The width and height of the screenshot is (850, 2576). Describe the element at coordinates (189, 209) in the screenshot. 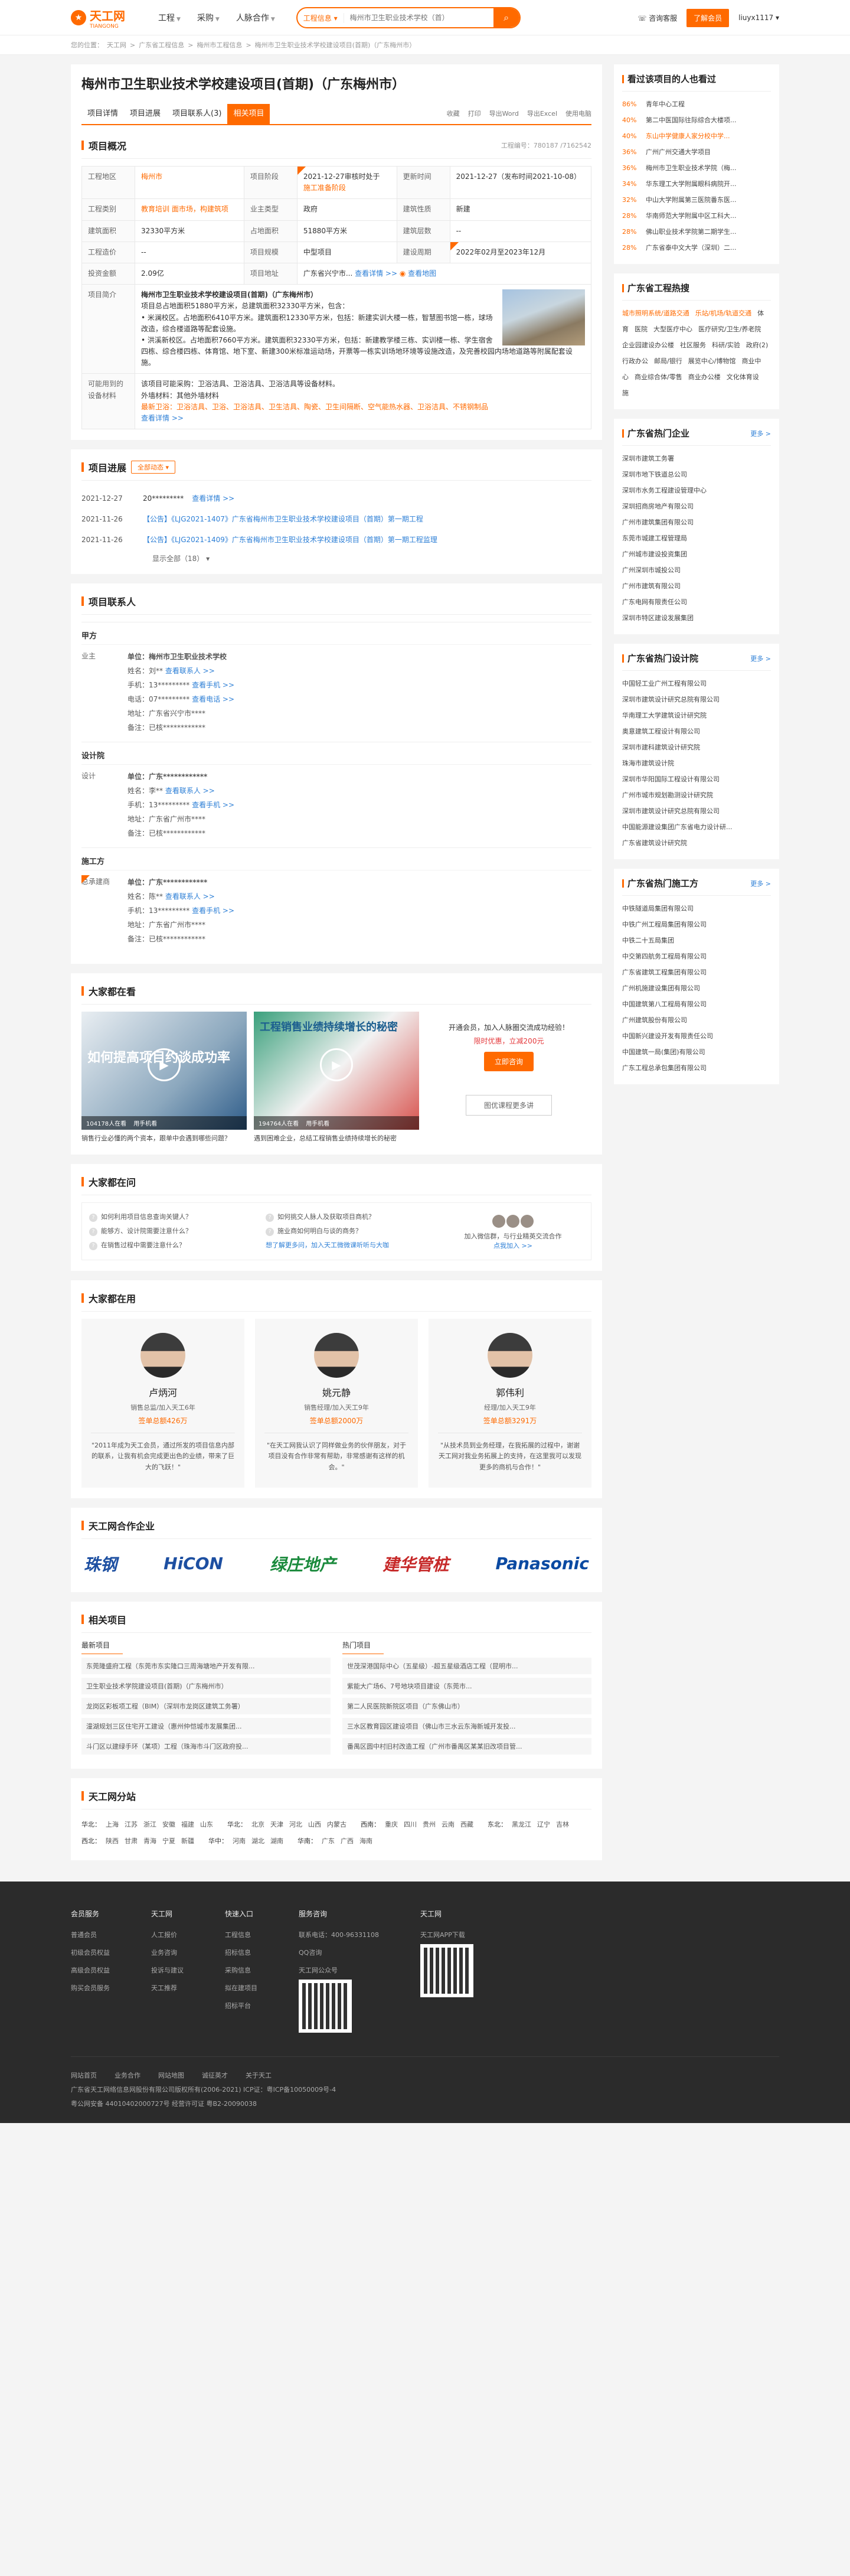

I see `category-value: 教育培训 面市场，构建筑项` at that location.